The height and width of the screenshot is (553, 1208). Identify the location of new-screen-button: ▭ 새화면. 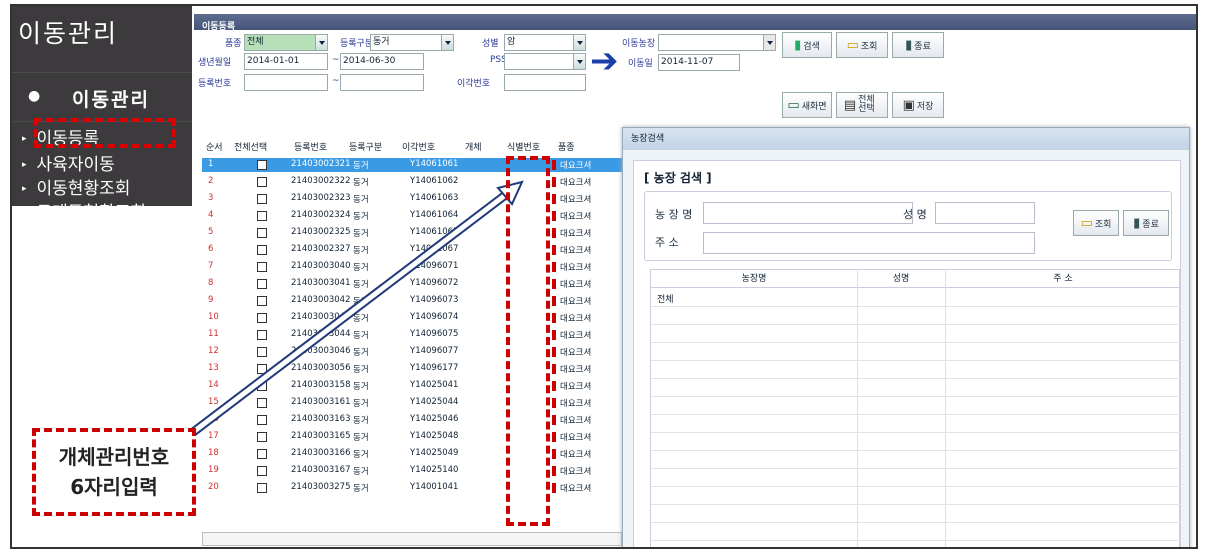
(807, 105).